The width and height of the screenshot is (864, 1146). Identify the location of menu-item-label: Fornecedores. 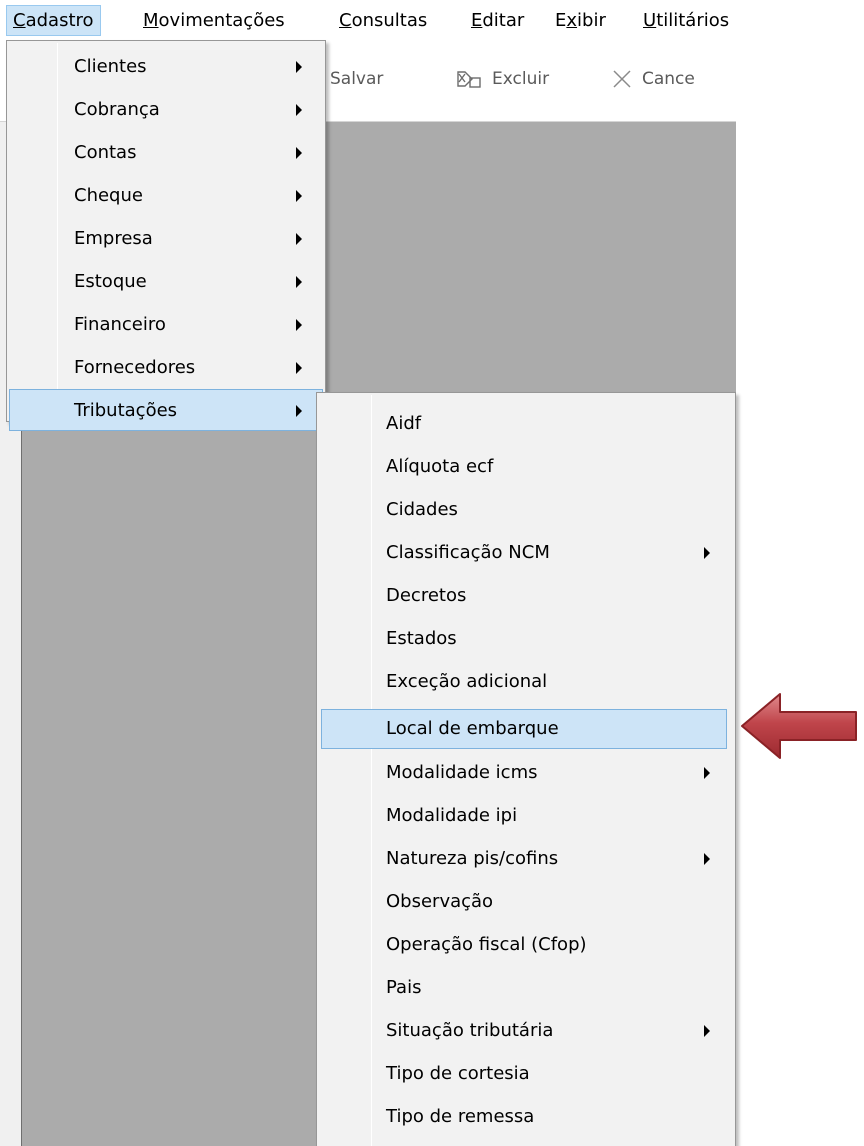
(135, 367).